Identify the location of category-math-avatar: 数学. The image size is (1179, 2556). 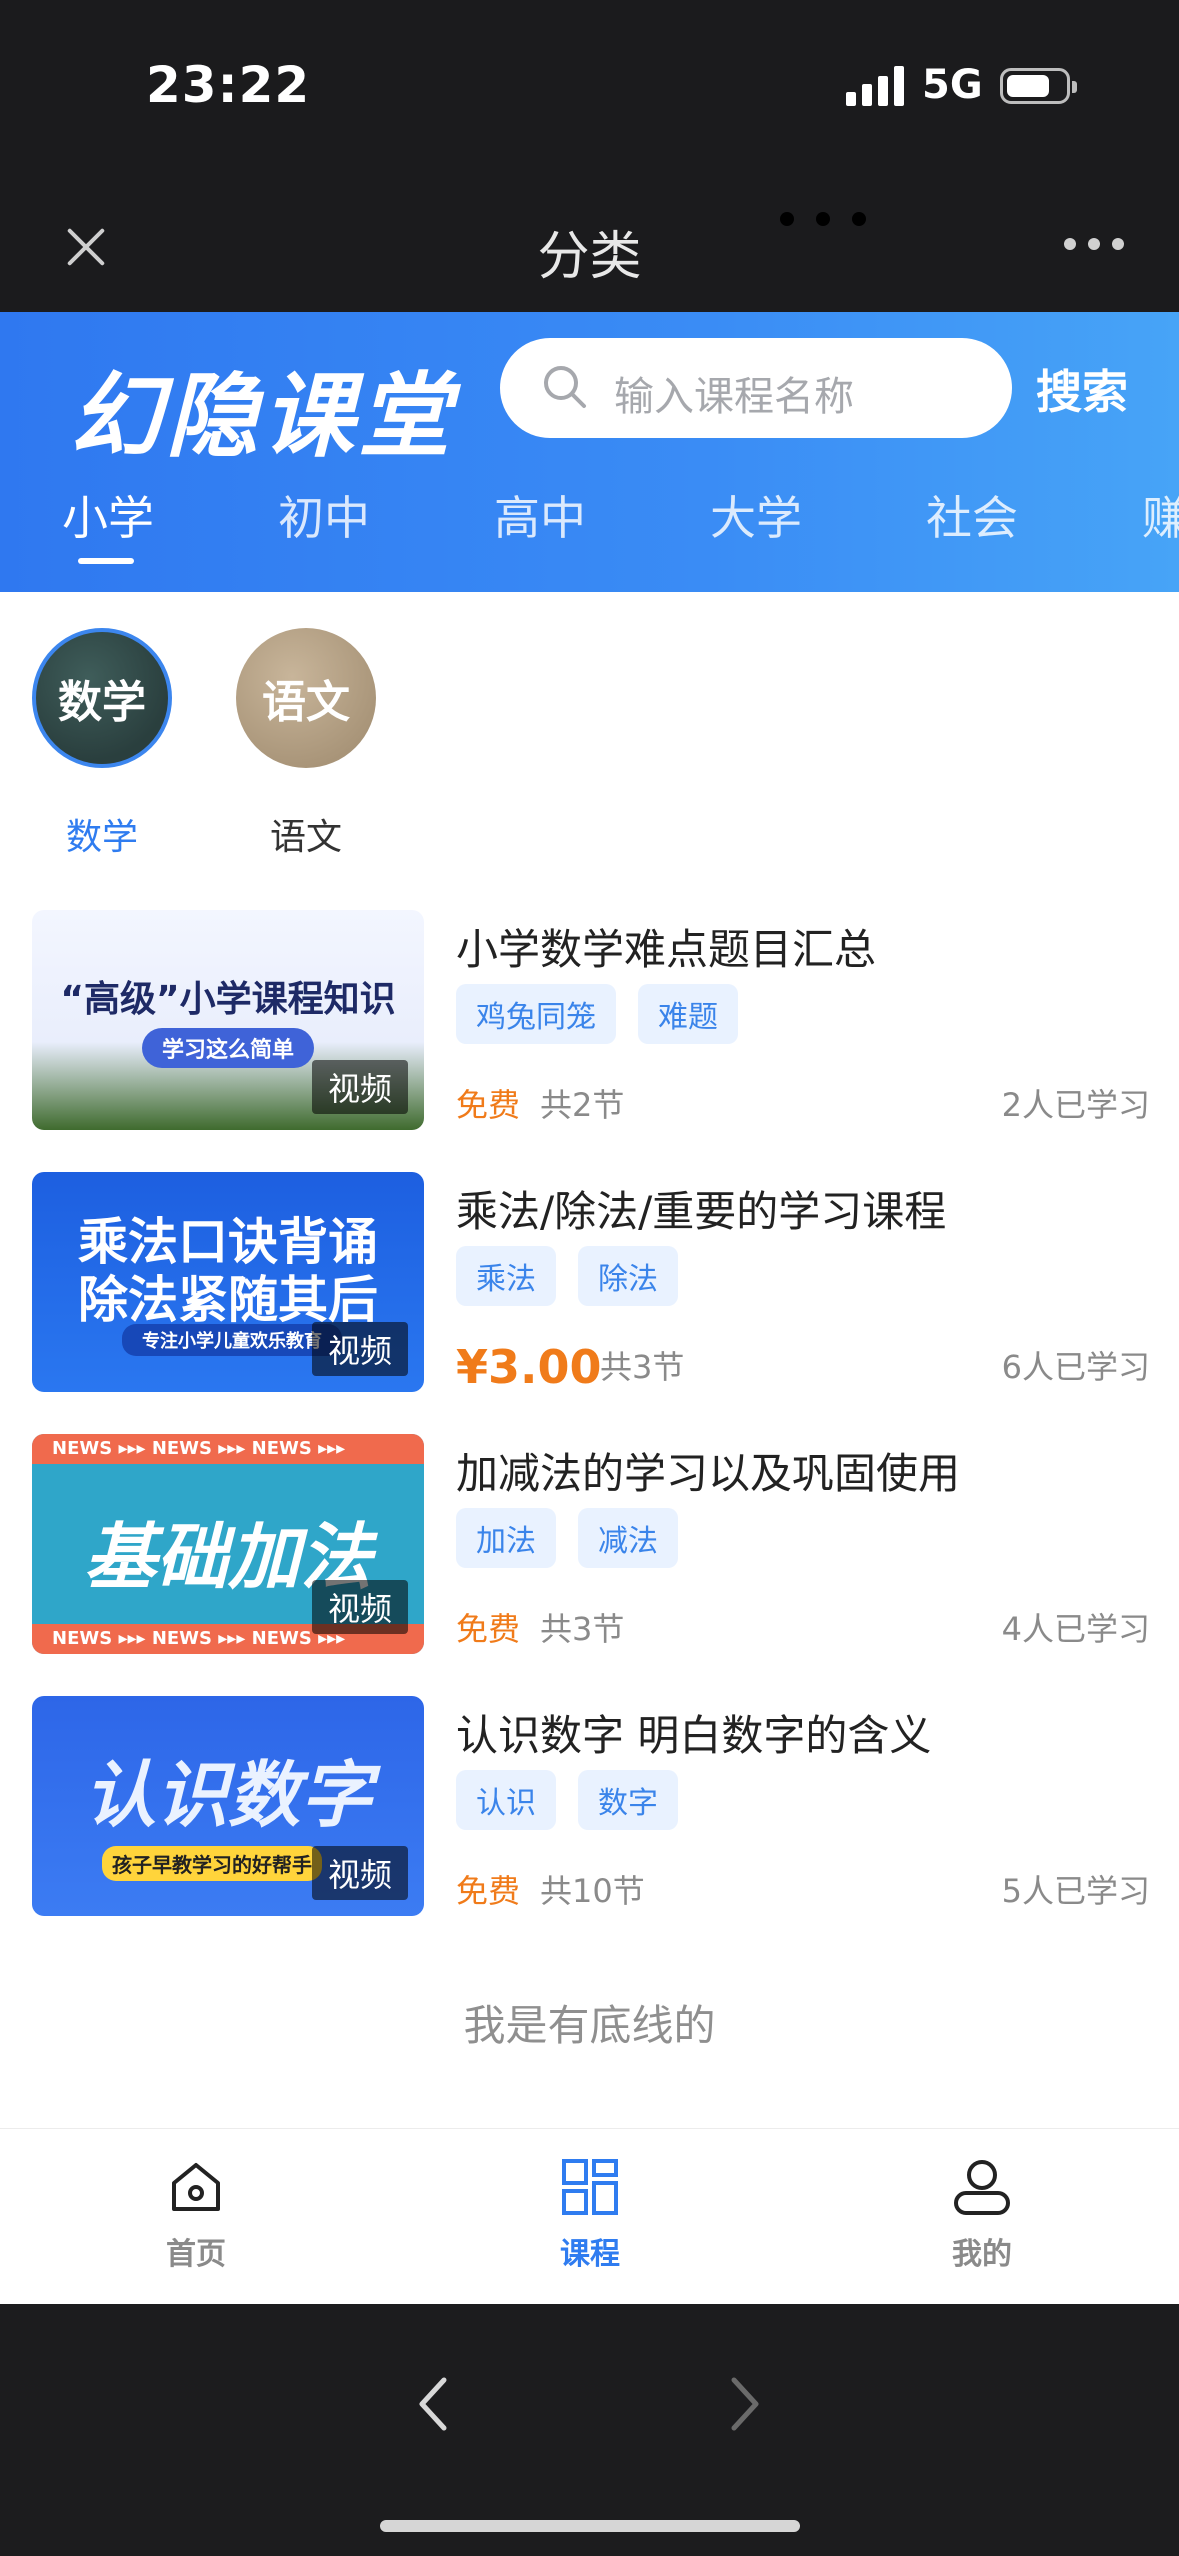
(102, 698).